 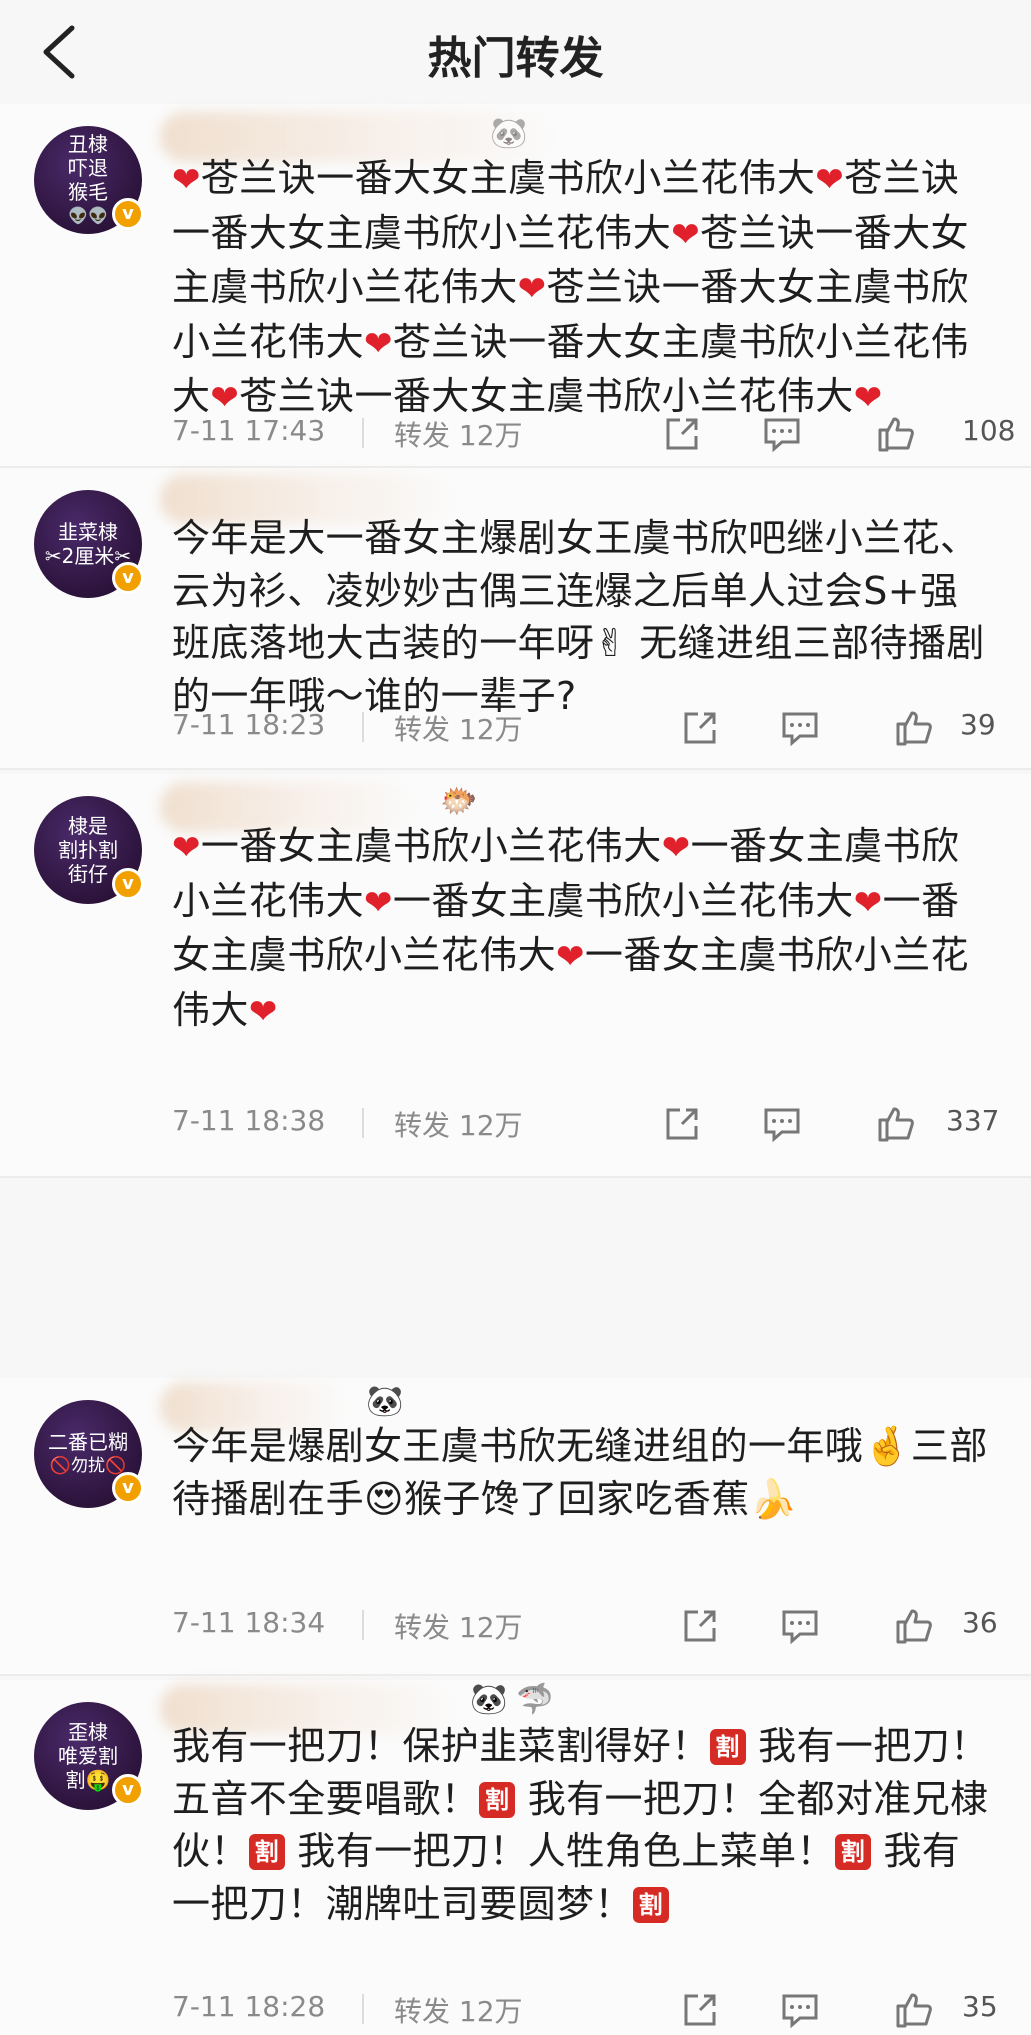 What do you see at coordinates (973, 1120) in the screenshot?
I see `like-count: 337` at bounding box center [973, 1120].